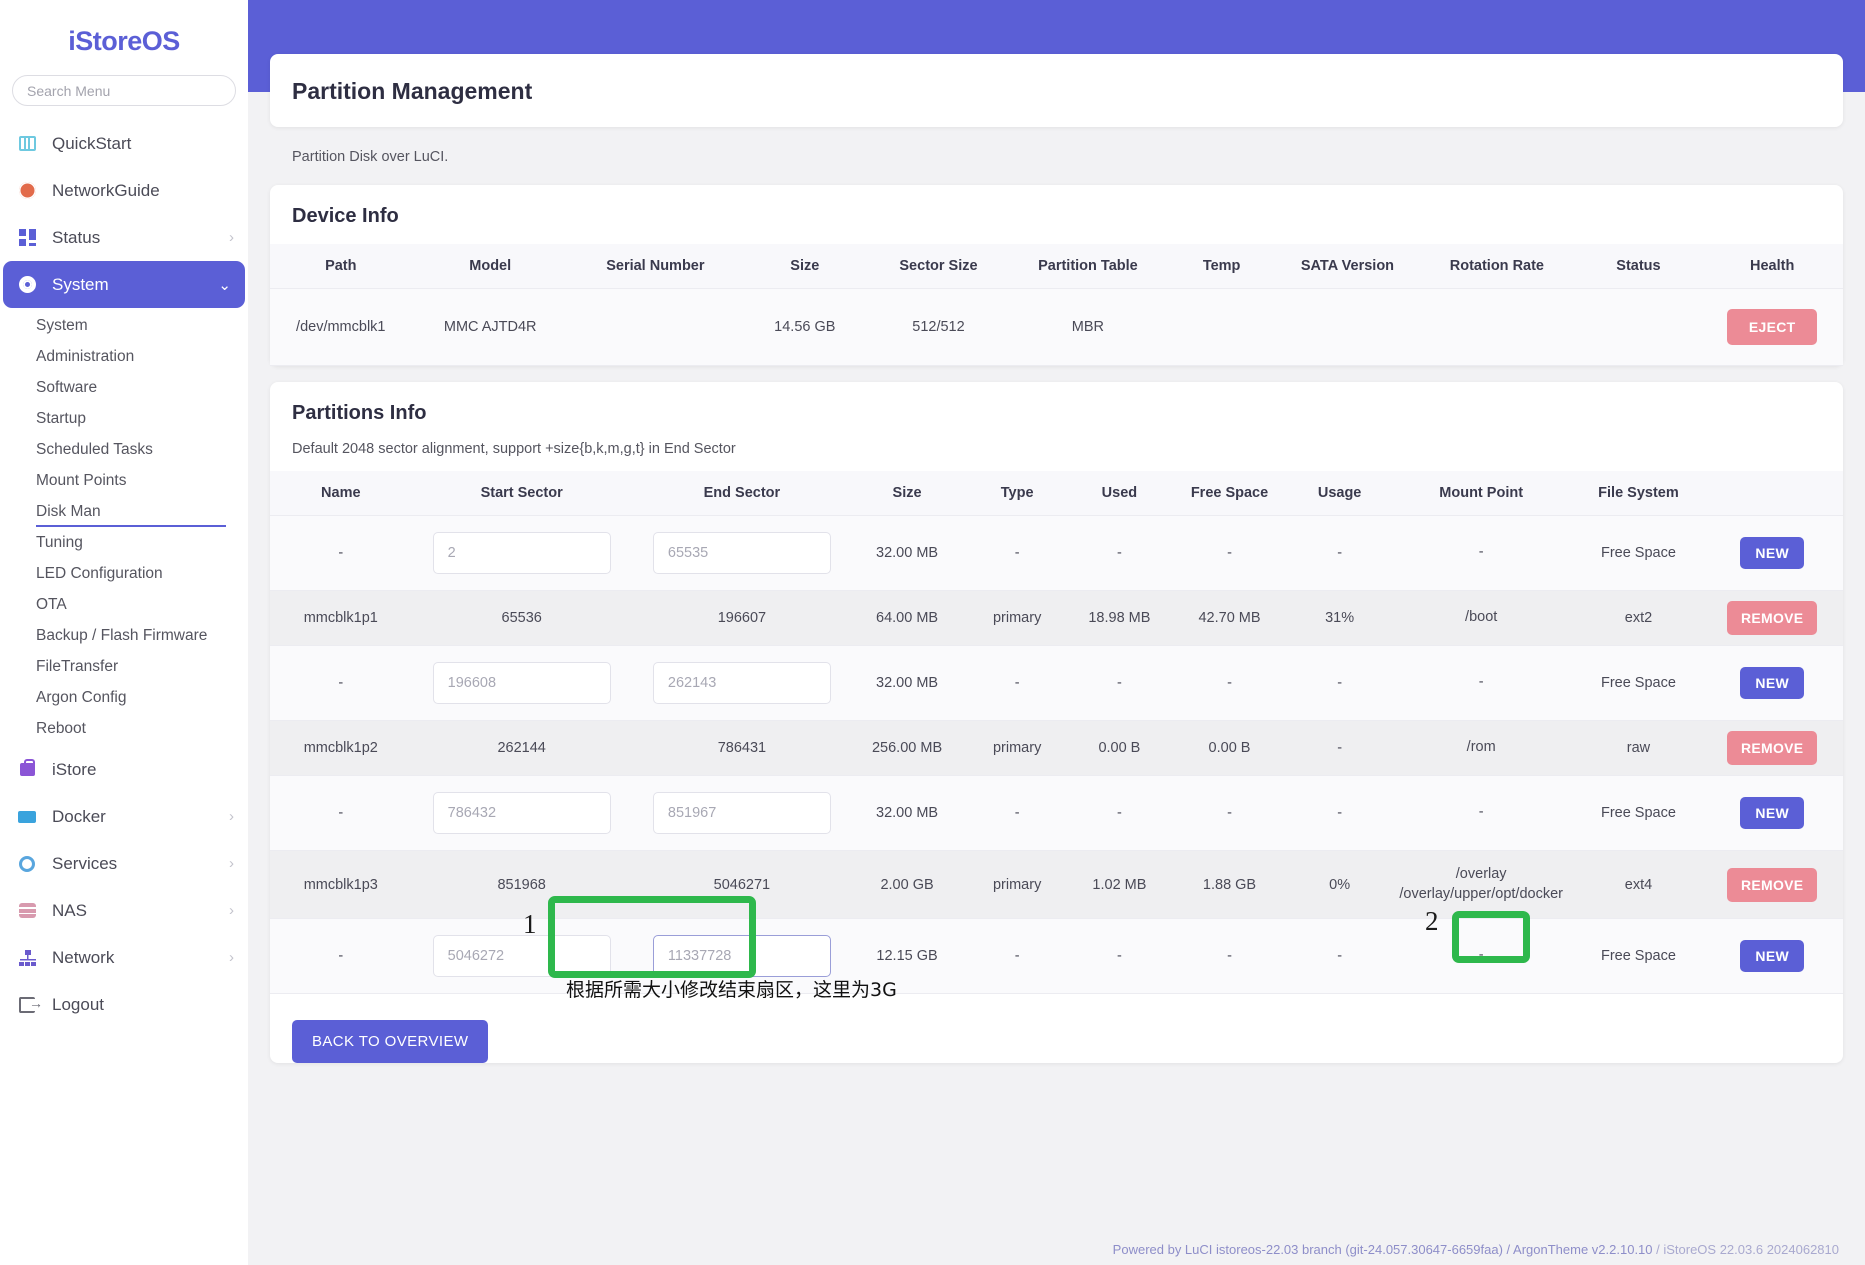  Describe the element at coordinates (124, 90) in the screenshot. I see `search-input` at that location.